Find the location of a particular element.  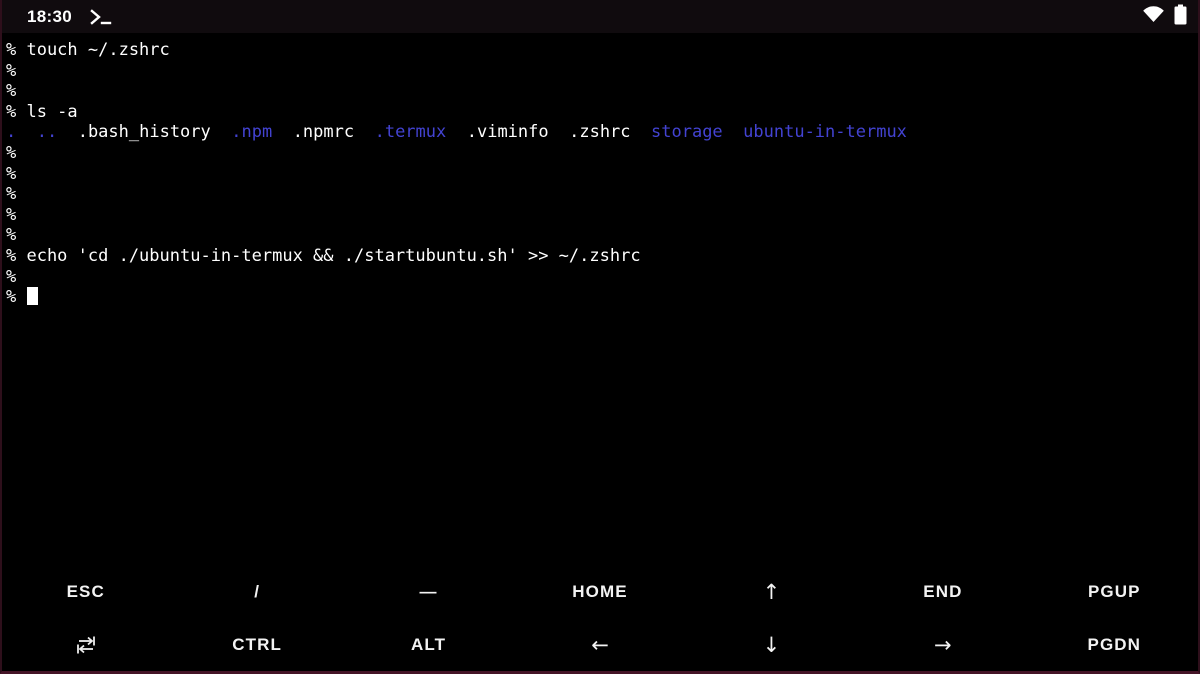

key-arrow-down: ↓ is located at coordinates (771, 644).